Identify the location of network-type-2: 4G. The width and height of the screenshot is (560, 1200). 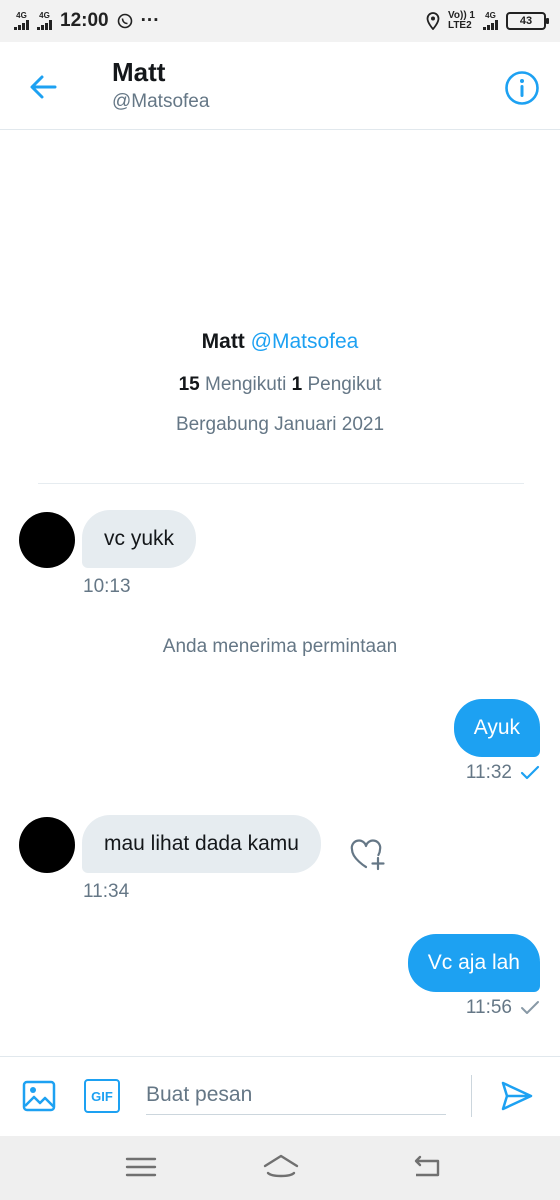
(44, 15).